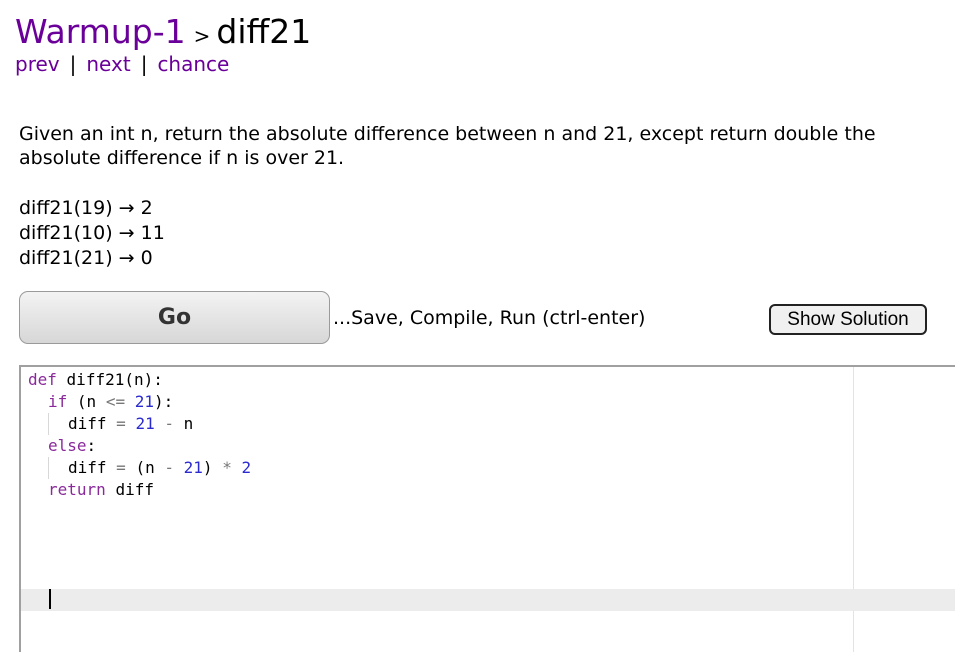 The image size is (955, 652). Describe the element at coordinates (86, 258) in the screenshot. I see `example-item: diff21(21) → 0` at that location.